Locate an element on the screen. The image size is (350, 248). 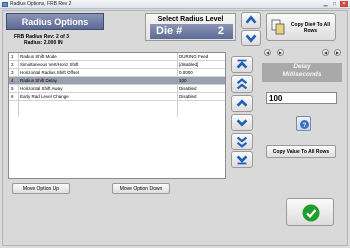
delay-panel-title: Delay Milliseconds is located at coordinates (302, 72).